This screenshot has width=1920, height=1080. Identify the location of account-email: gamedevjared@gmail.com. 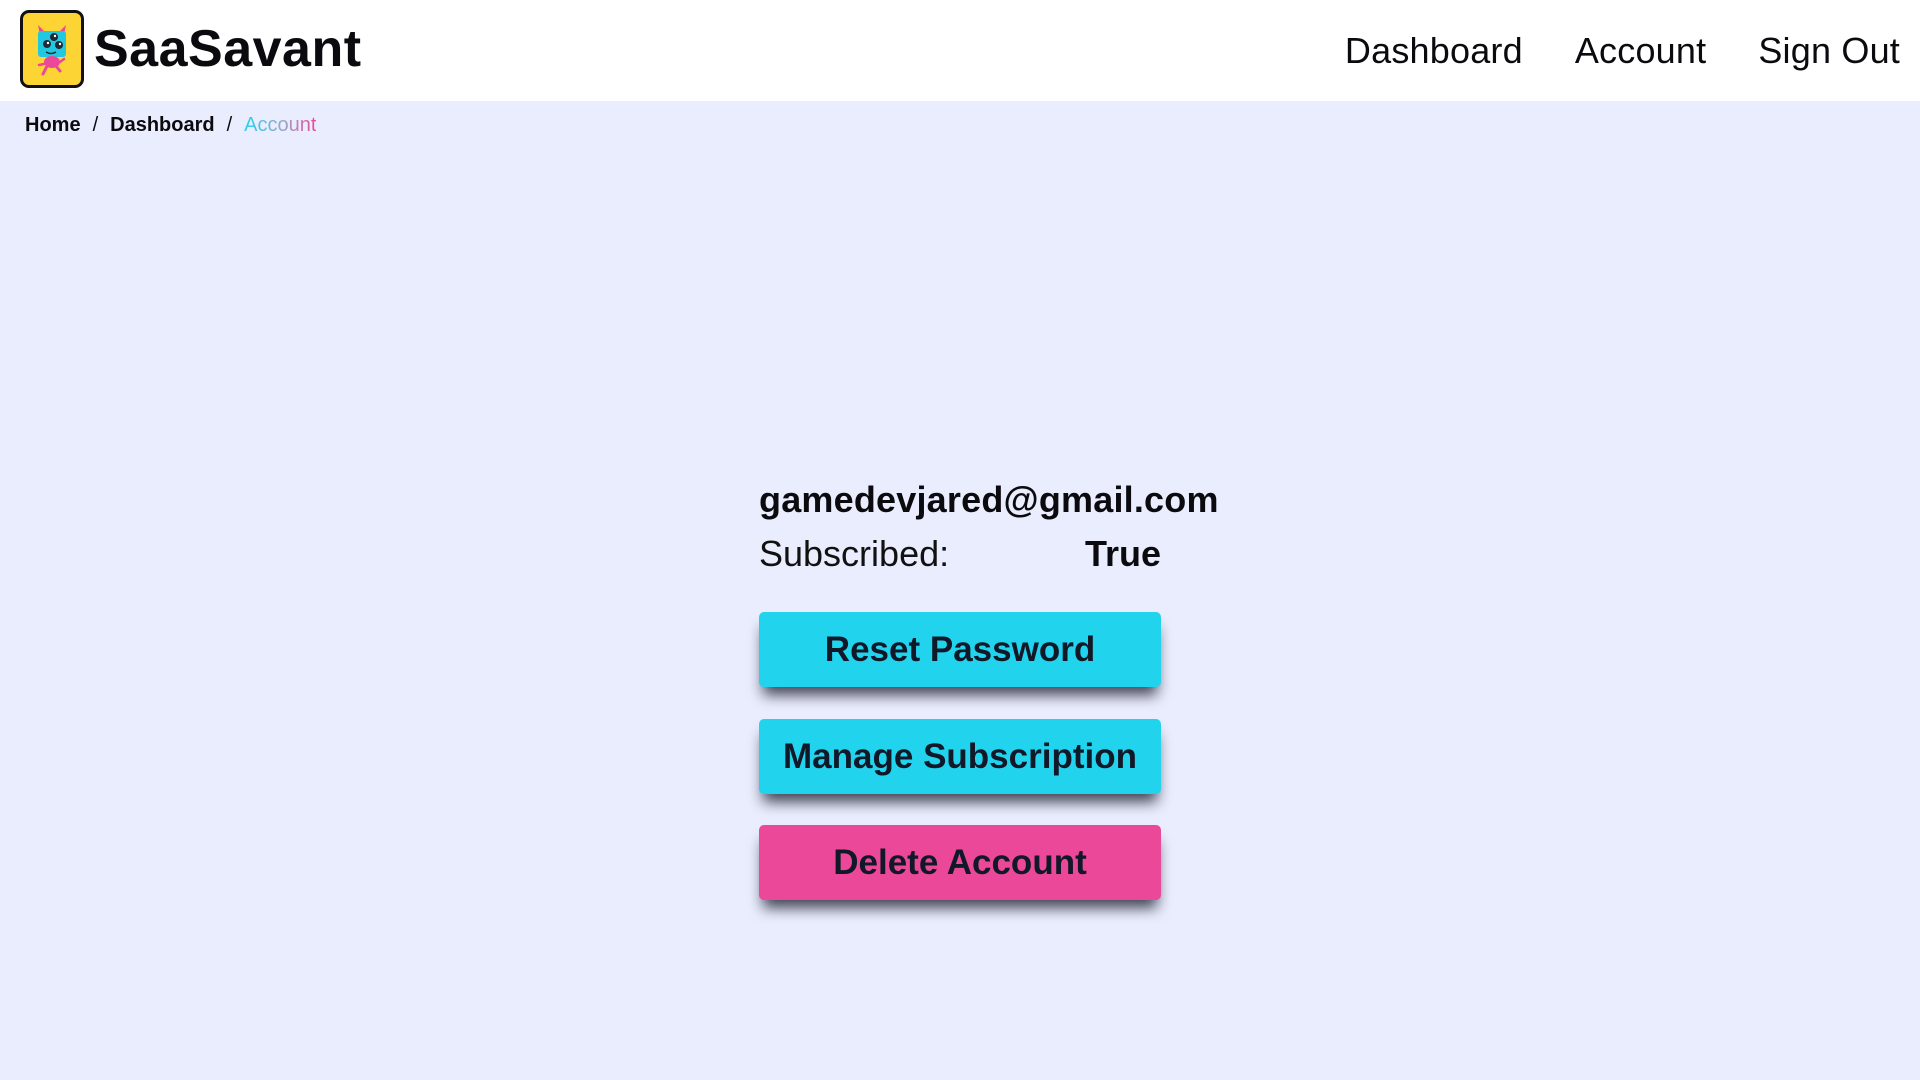
(989, 499).